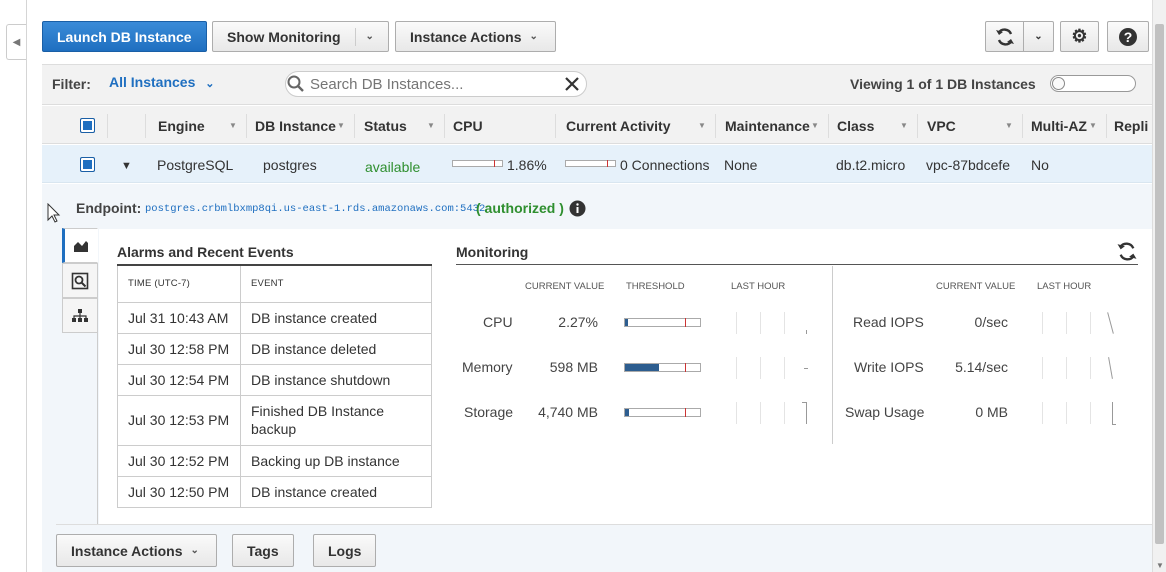 This screenshot has height=572, width=1166. I want to click on column-header-engine: Engine, so click(181, 126).